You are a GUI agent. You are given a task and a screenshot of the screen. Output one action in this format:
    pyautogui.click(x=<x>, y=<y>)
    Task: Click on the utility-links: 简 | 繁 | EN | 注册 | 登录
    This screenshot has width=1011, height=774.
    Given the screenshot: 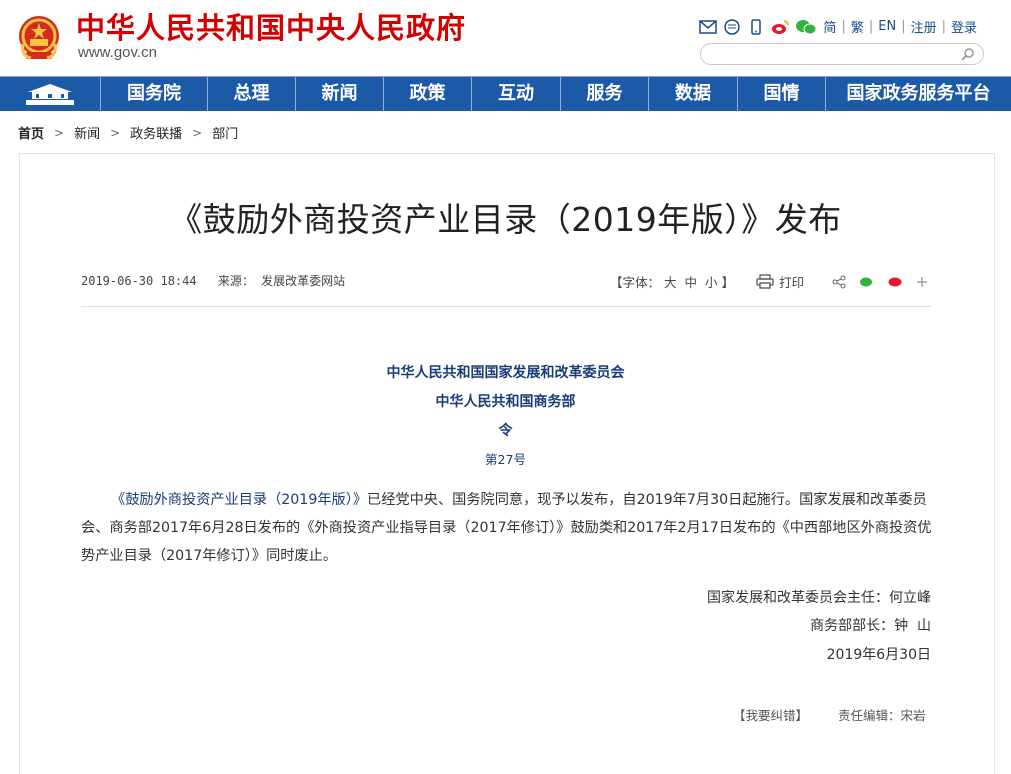 What is the action you would take?
    pyautogui.click(x=838, y=26)
    